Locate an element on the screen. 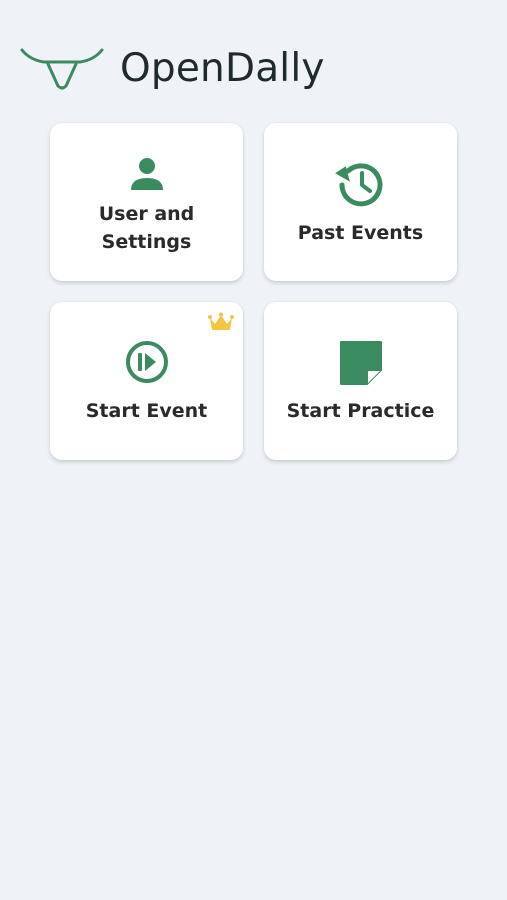 The height and width of the screenshot is (900, 507). play-circle-icon is located at coordinates (146, 362).